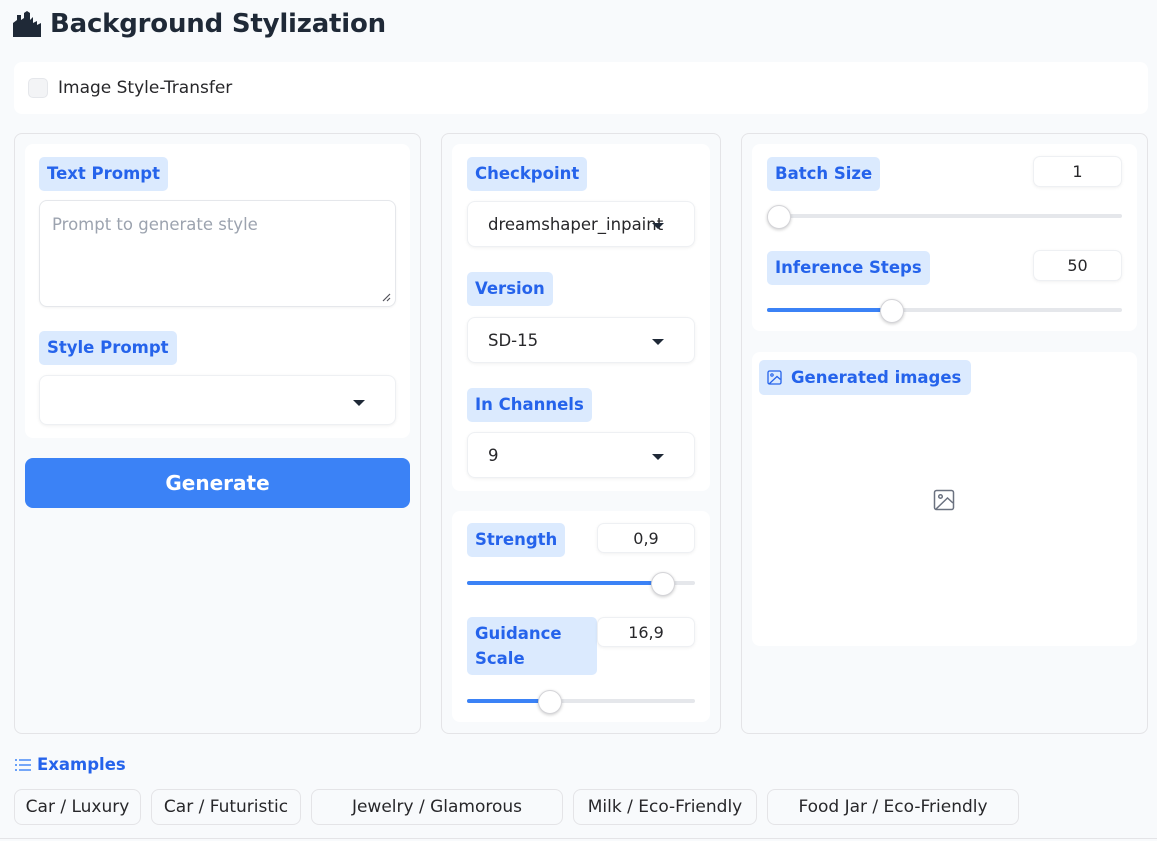  I want to click on in-channels-dropdown: 9, so click(581, 455).